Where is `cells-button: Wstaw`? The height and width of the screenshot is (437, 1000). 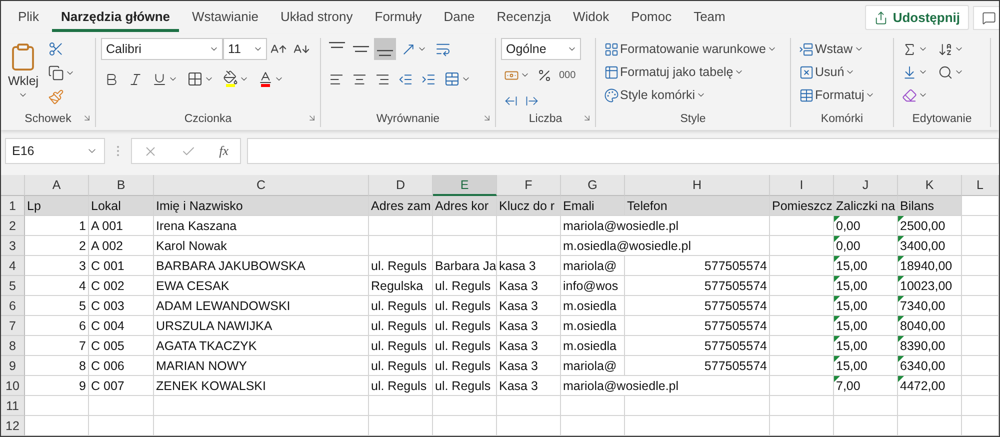 cells-button: Wstaw is located at coordinates (837, 49).